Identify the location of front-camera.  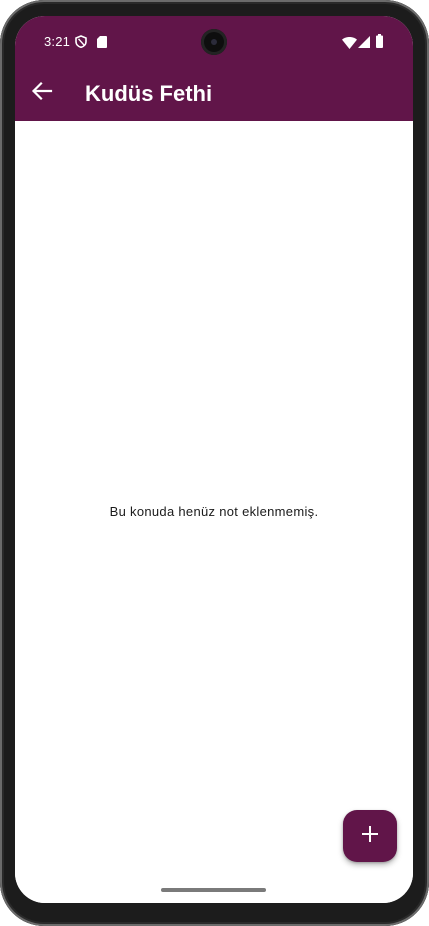
(214, 42).